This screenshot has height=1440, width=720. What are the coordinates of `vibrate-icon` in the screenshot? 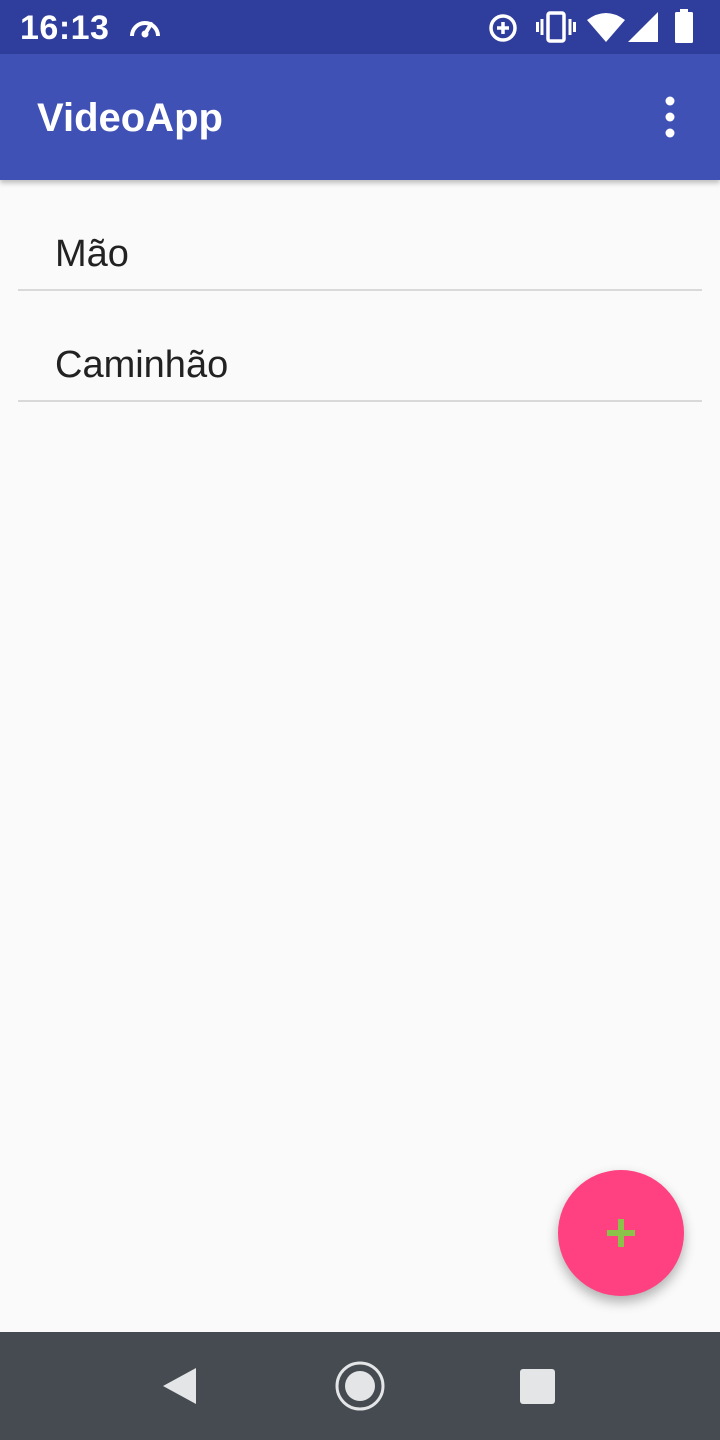 It's located at (556, 27).